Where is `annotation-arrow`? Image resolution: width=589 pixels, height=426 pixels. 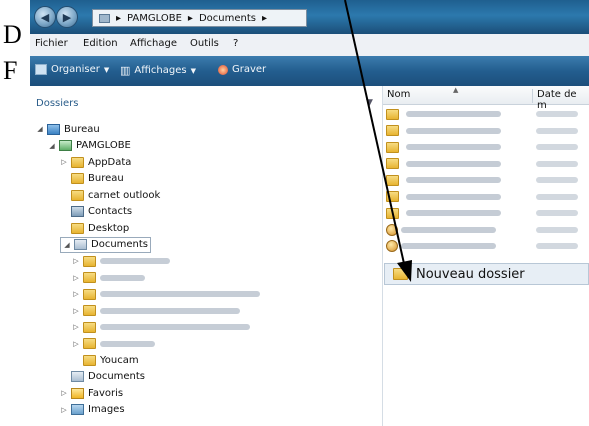 annotation-arrow is located at coordinates (378, 141).